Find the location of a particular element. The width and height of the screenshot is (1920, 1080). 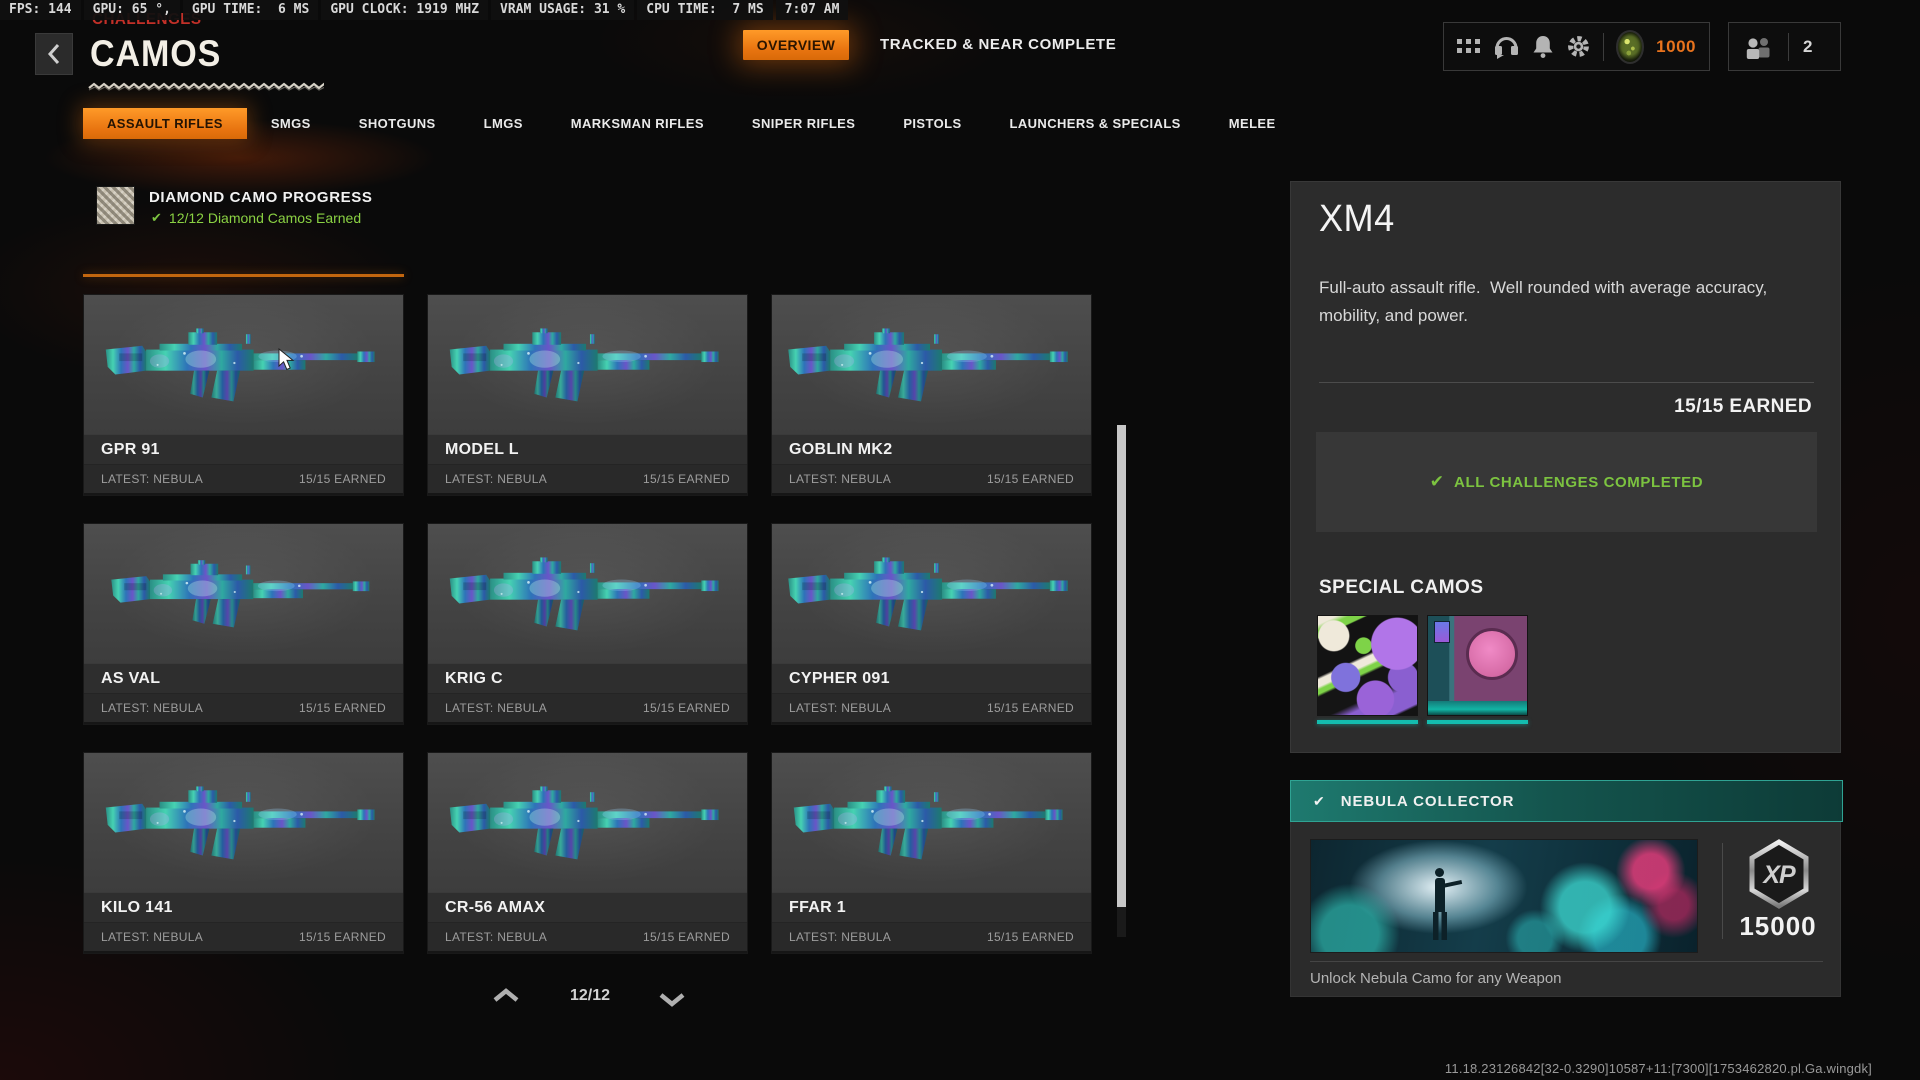

xp-label: XP is located at coordinates (1778, 875).